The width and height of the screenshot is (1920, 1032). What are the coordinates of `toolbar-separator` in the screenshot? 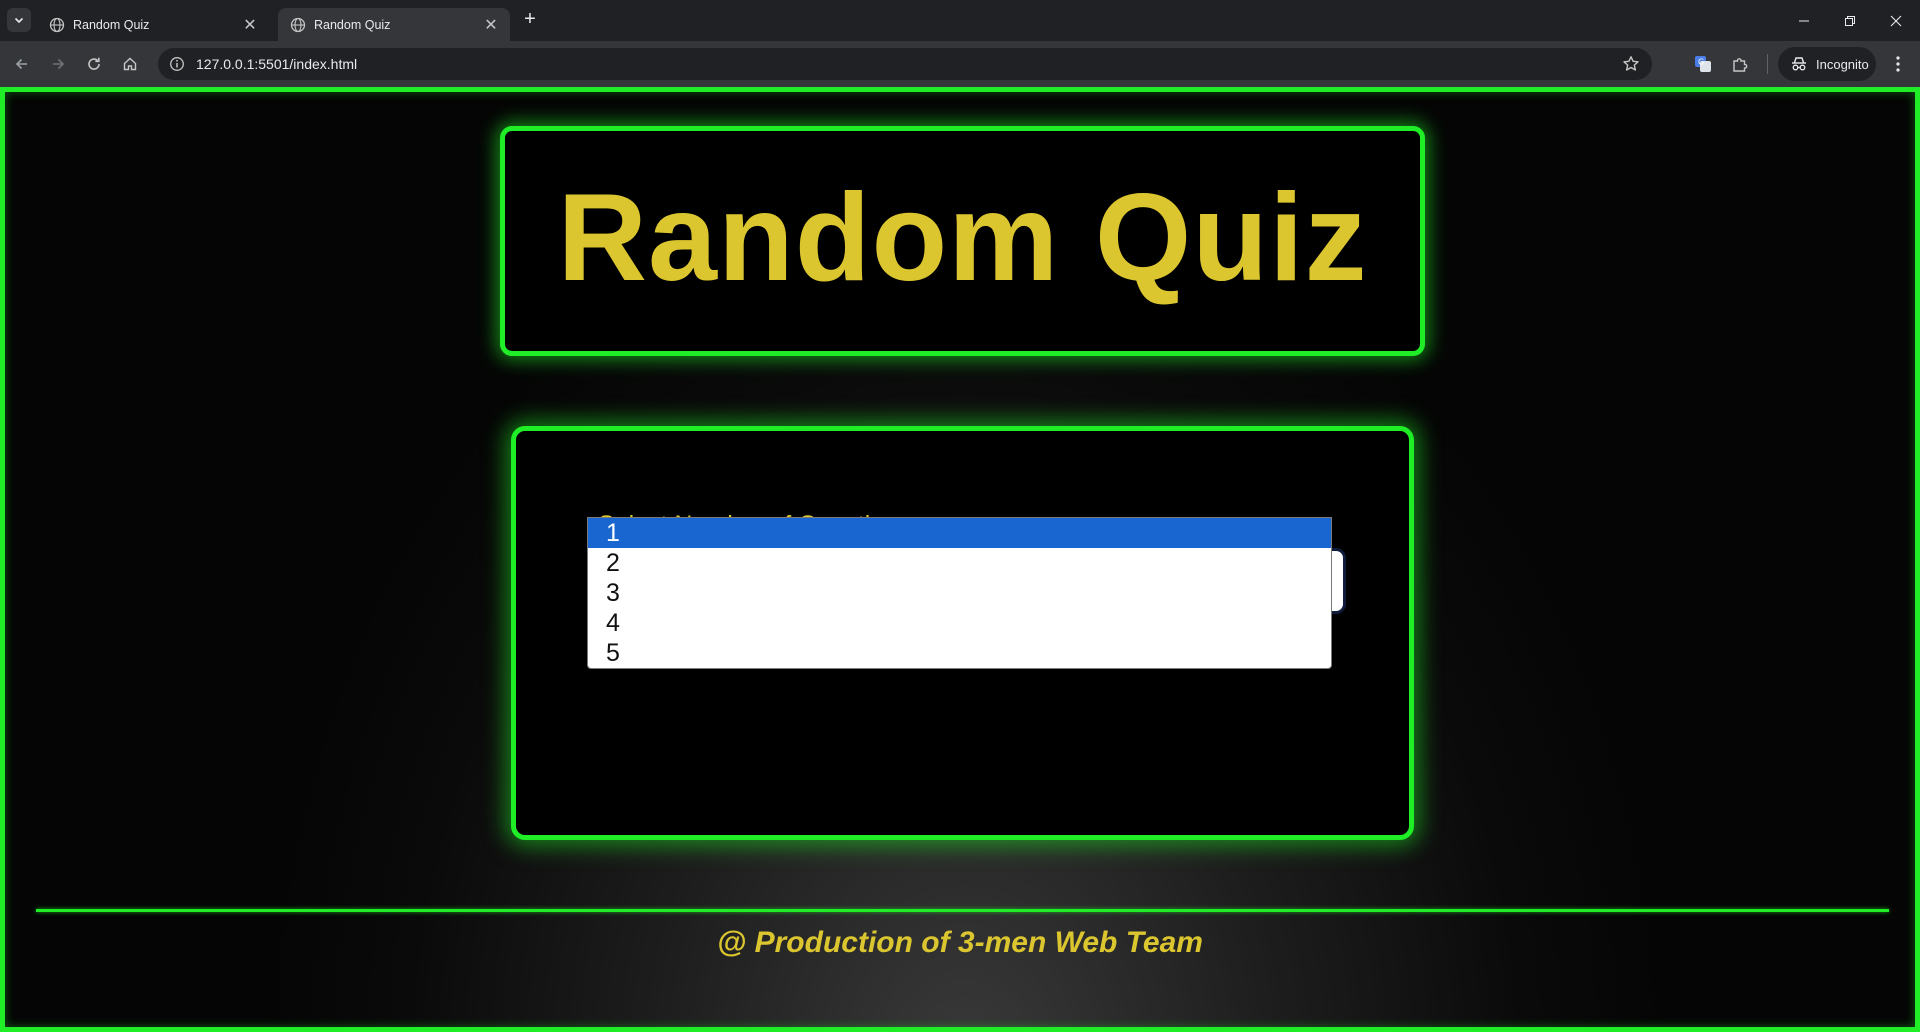 It's located at (1767, 64).